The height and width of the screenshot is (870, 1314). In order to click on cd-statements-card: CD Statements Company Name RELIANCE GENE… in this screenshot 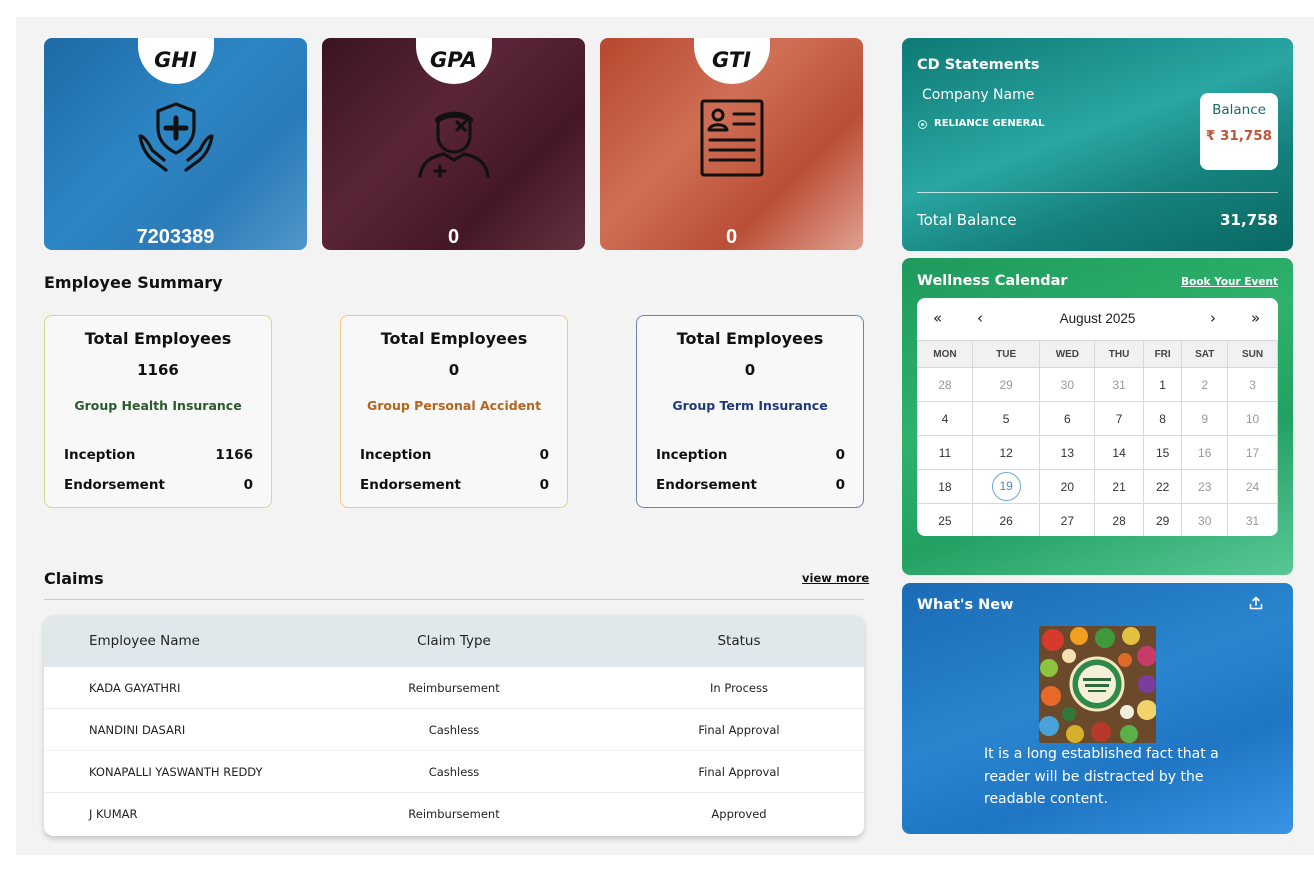, I will do `click(1097, 144)`.